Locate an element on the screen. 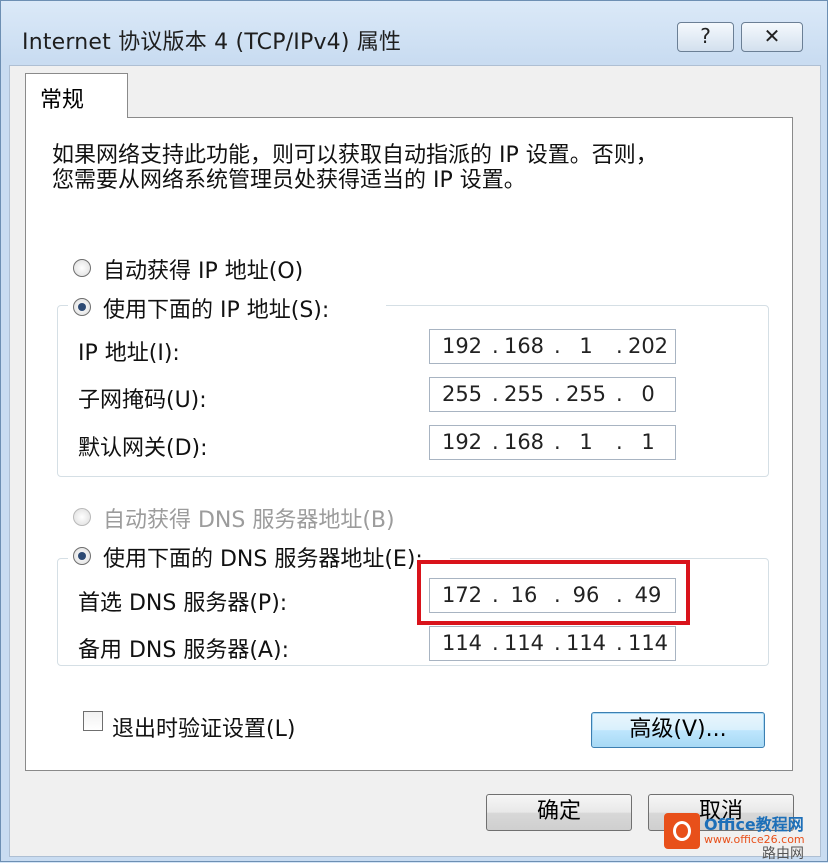 The width and height of the screenshot is (828, 863). alternate-dns-input: 114 . 114 . 114 . 114 is located at coordinates (552, 643).